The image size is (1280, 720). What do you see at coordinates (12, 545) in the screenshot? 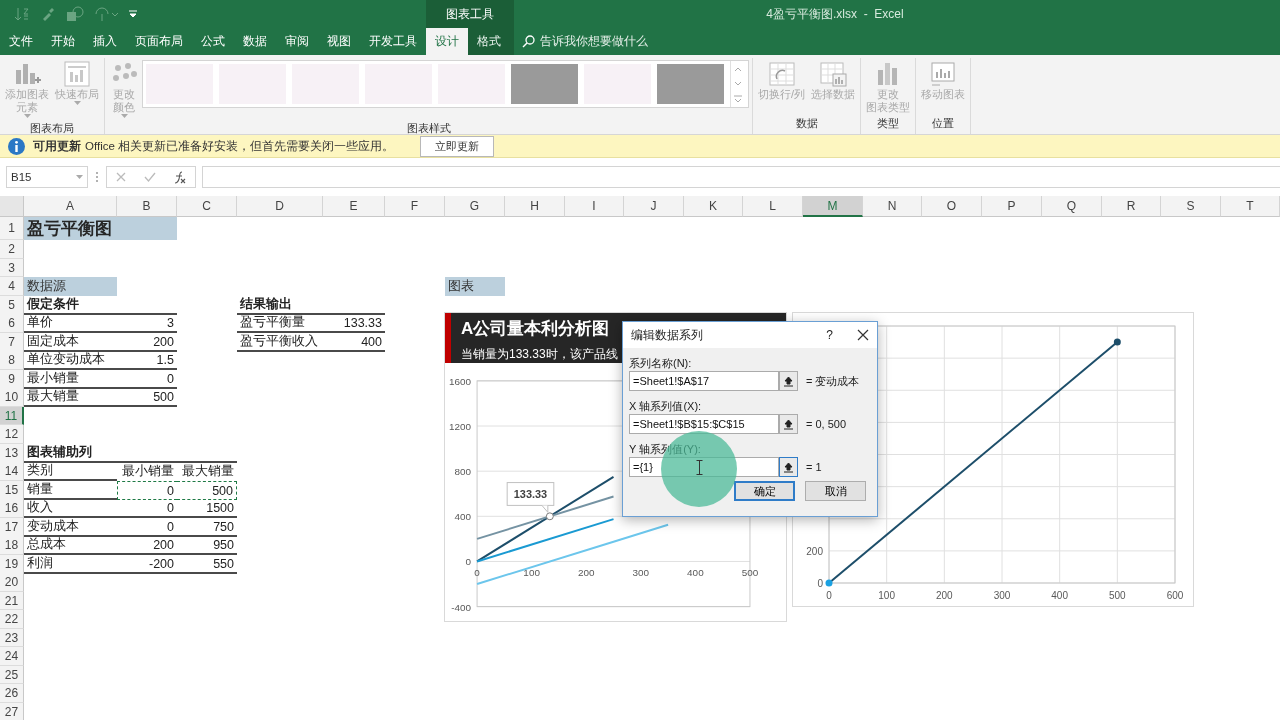
I see `row-header: 18` at bounding box center [12, 545].